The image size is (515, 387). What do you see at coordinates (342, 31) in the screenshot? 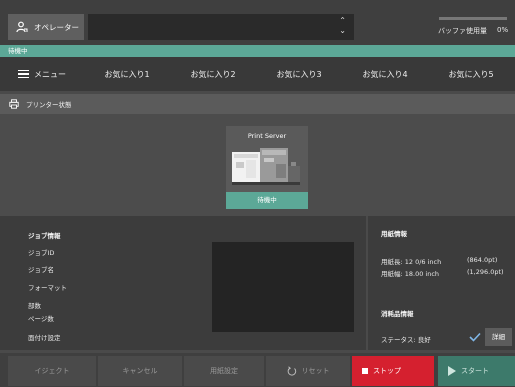
I see `chevron-down-icon: ⌄` at bounding box center [342, 31].